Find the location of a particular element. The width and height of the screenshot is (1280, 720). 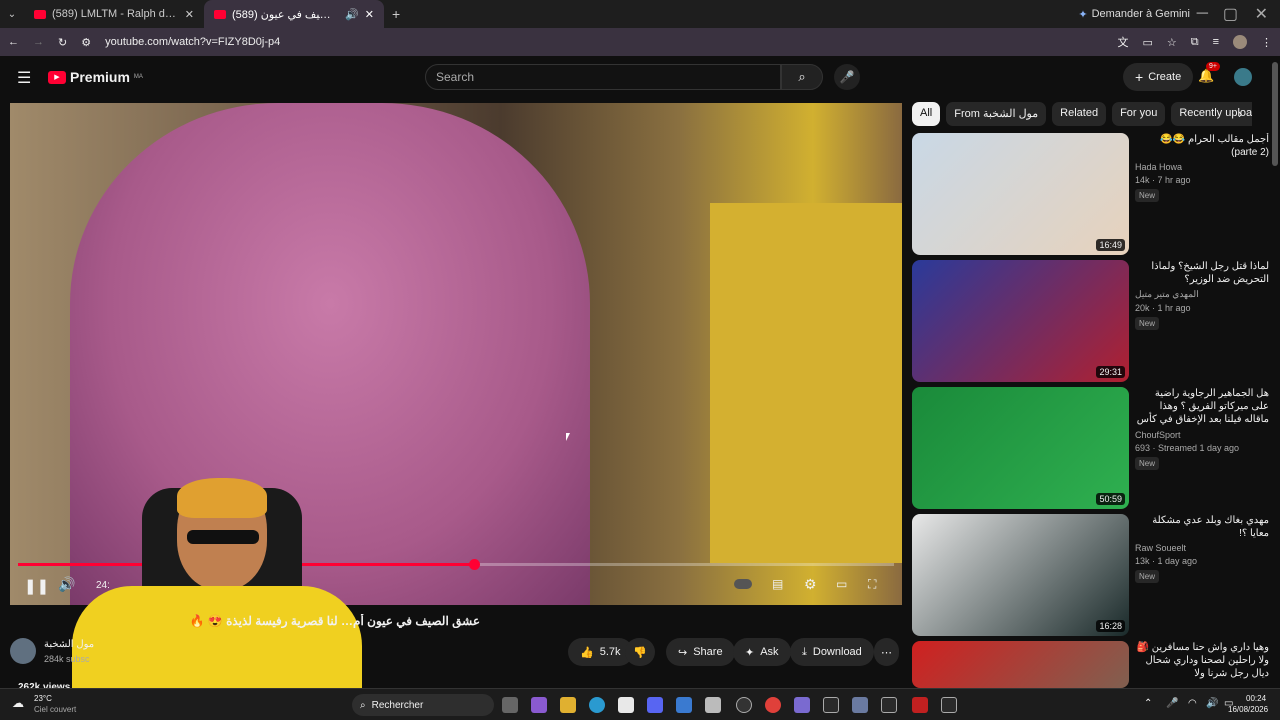

extensions-icon: ⧉ is located at coordinates (1195, 42).